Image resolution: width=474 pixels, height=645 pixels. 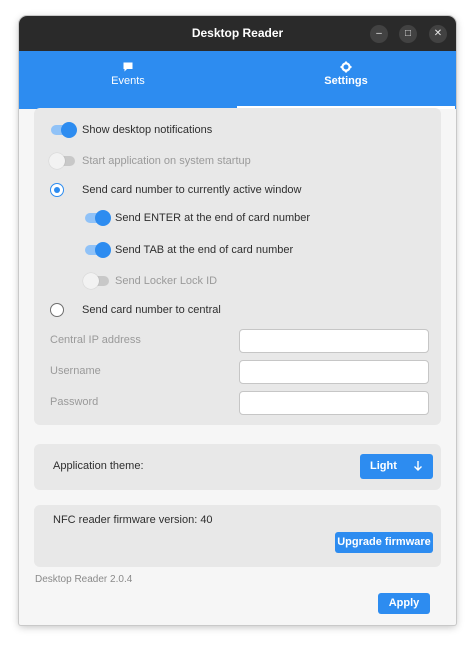 What do you see at coordinates (239, 310) in the screenshot?
I see `mode-central-row: Send card number to central` at bounding box center [239, 310].